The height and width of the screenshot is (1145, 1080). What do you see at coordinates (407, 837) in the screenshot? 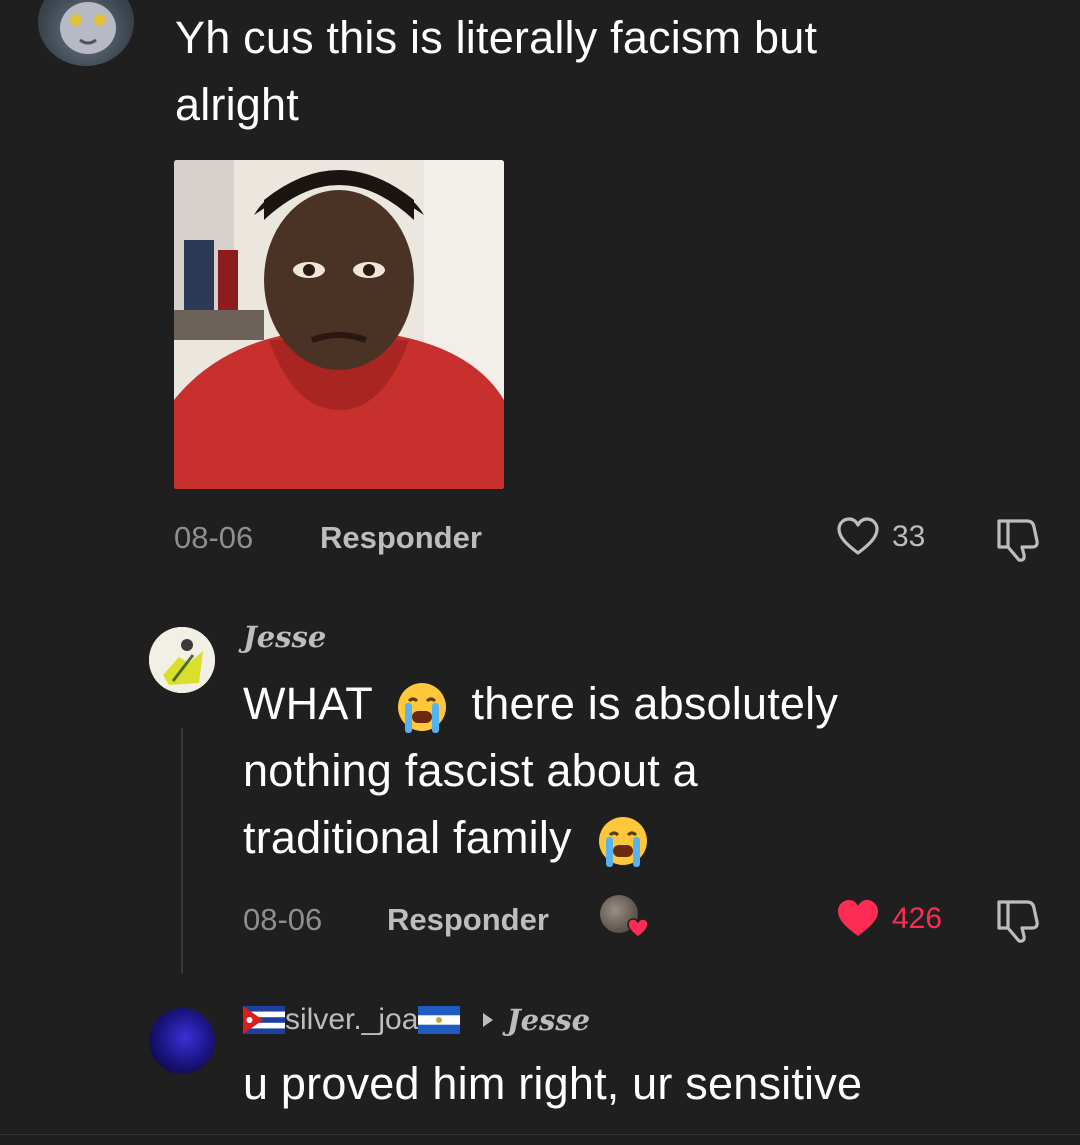
I see `comment-text-part: traditional family` at bounding box center [407, 837].